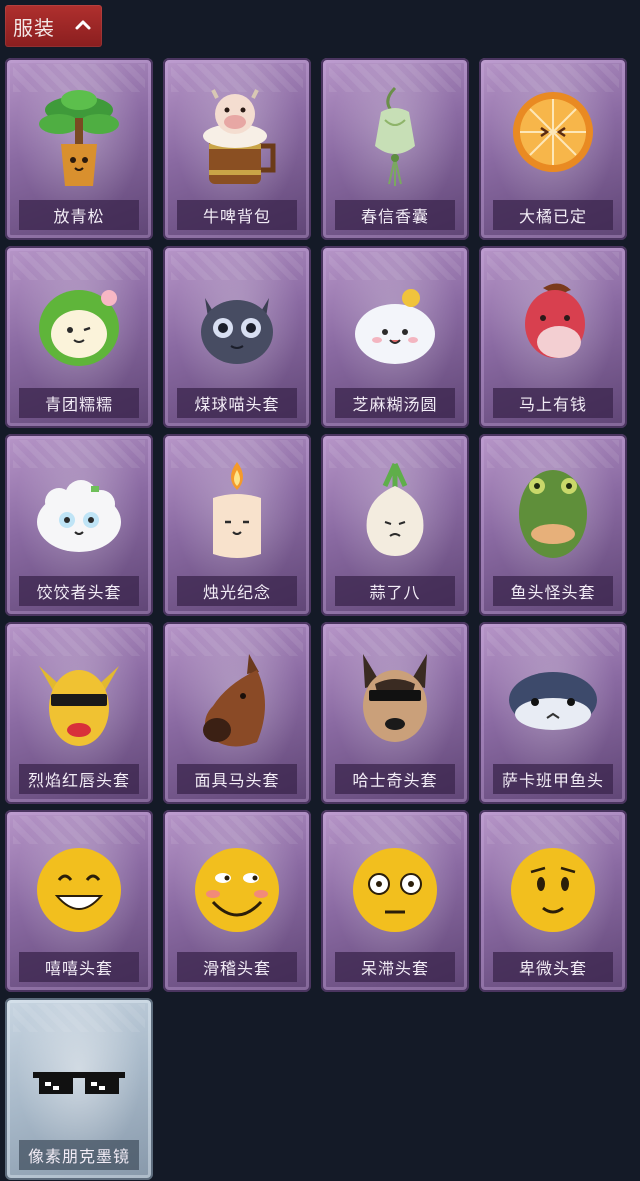 The image size is (640, 1181). I want to click on outfit-card: 面具马头套, so click(237, 713).